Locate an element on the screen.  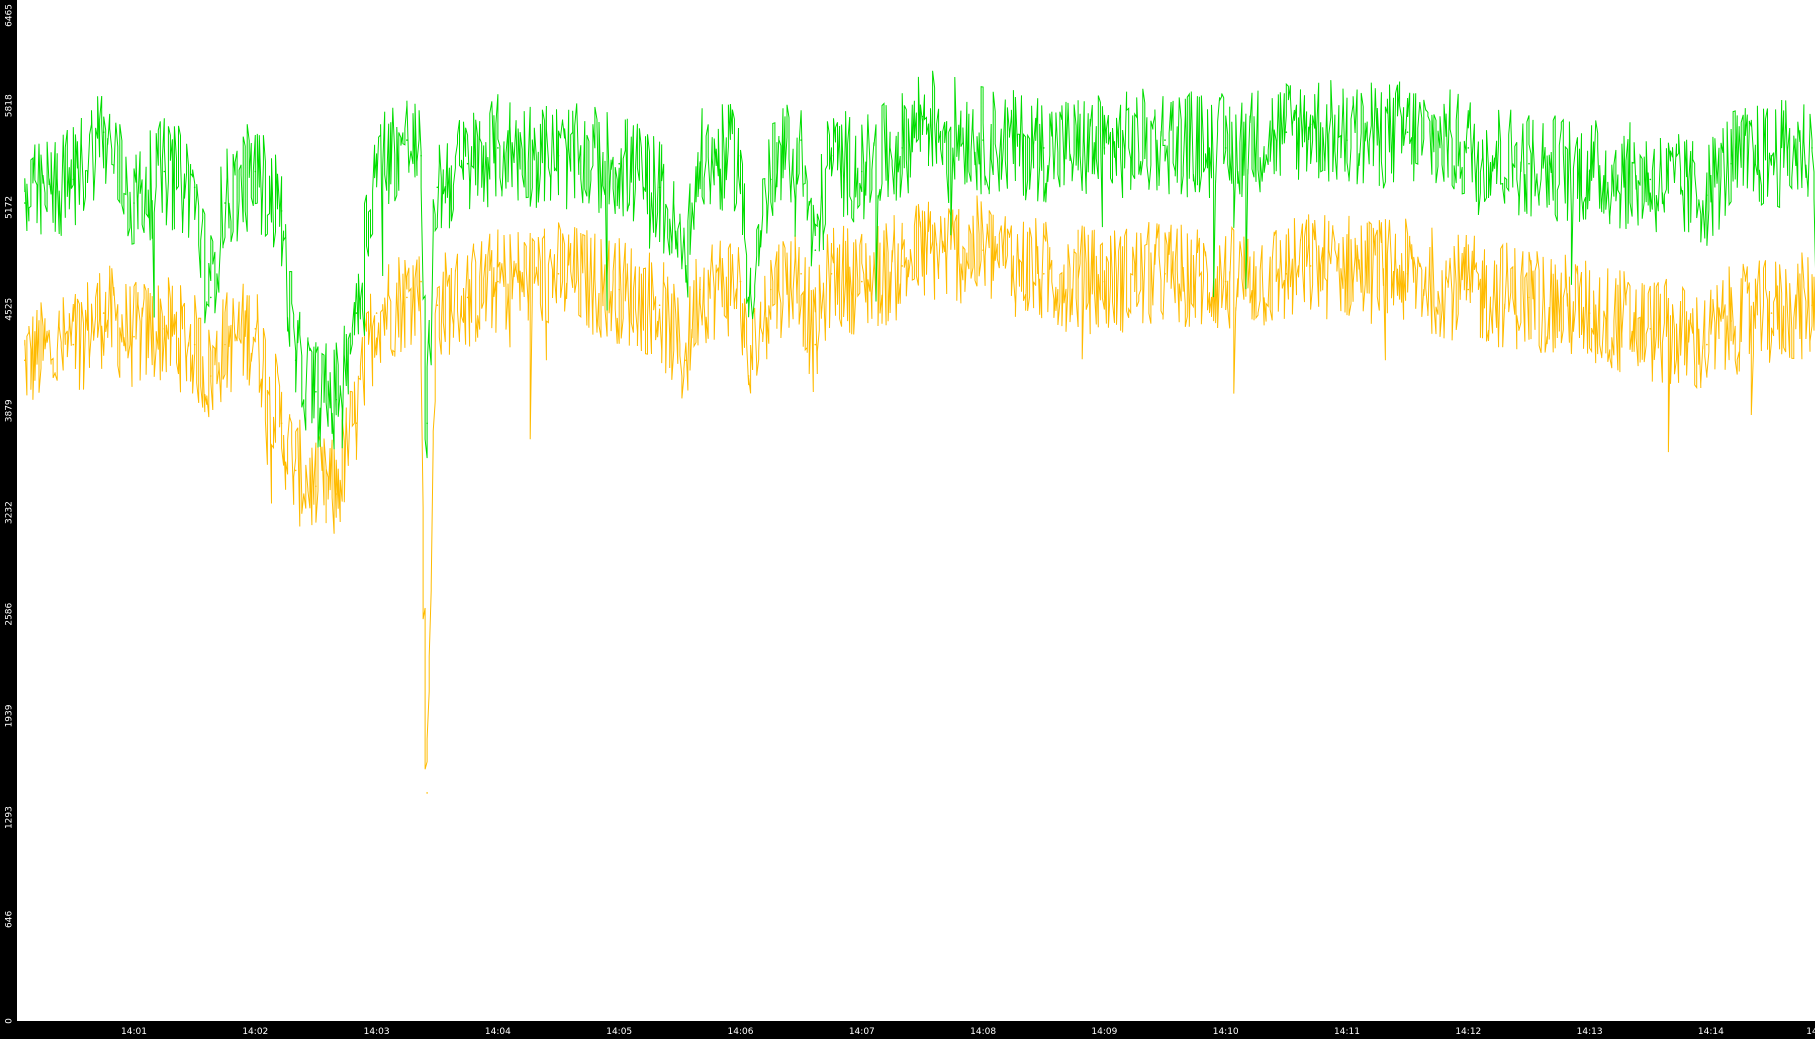
x-tick-label: 14:08 is located at coordinates (983, 1032).